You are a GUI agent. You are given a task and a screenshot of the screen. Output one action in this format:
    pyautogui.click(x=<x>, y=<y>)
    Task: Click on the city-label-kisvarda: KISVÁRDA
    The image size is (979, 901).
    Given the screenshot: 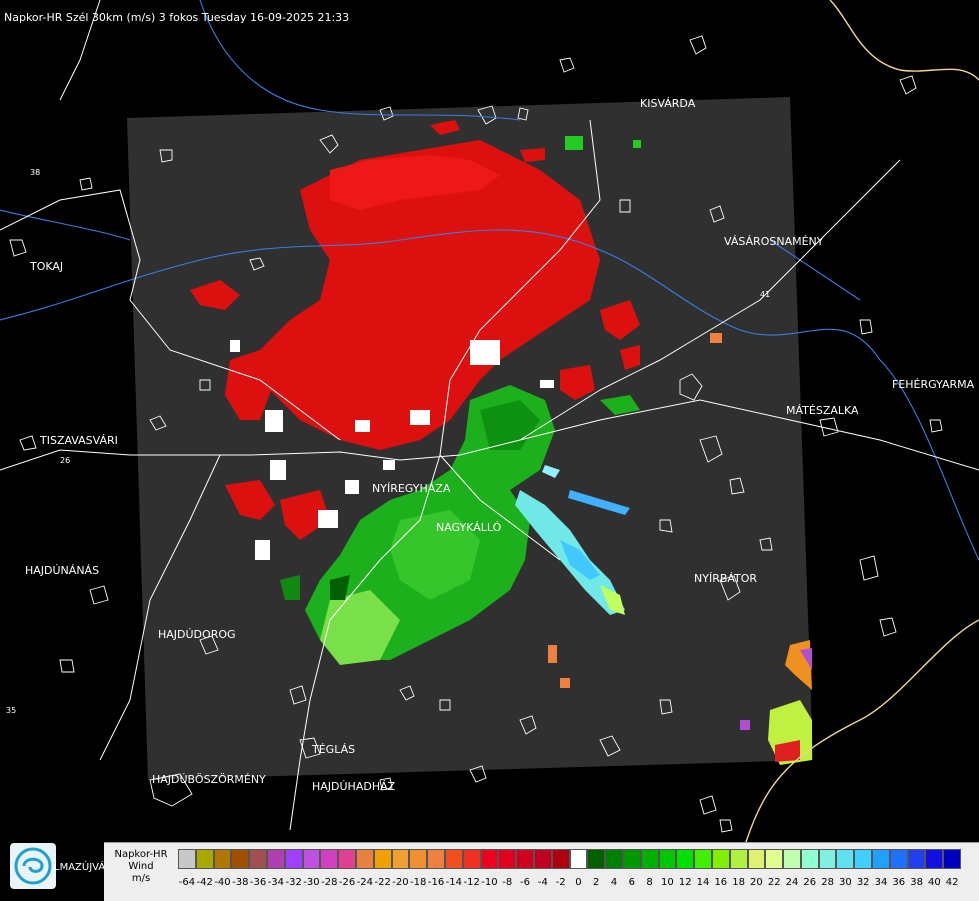 What is the action you would take?
    pyautogui.click(x=668, y=103)
    